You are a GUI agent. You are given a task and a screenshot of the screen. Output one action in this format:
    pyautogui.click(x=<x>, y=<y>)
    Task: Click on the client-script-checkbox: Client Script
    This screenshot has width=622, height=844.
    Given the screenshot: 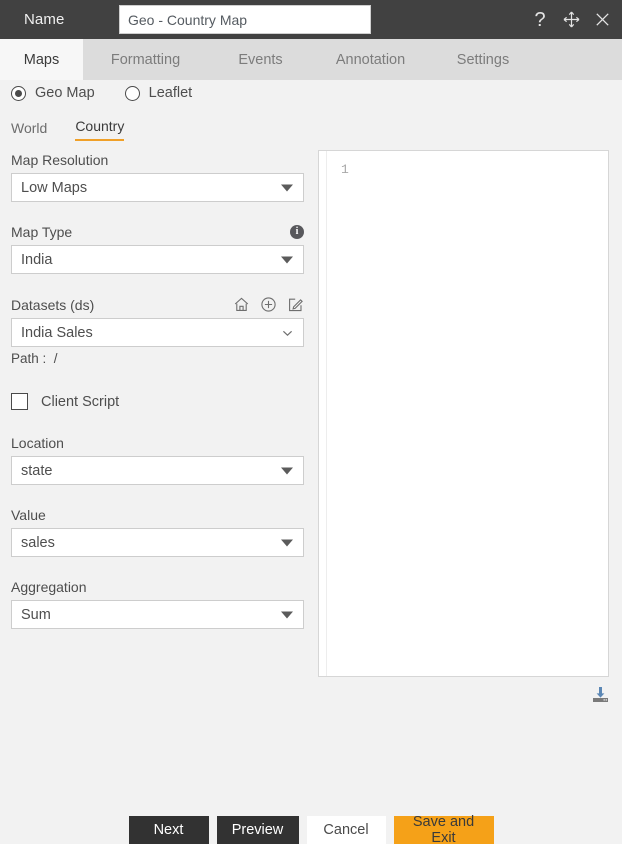 What is the action you would take?
    pyautogui.click(x=157, y=401)
    